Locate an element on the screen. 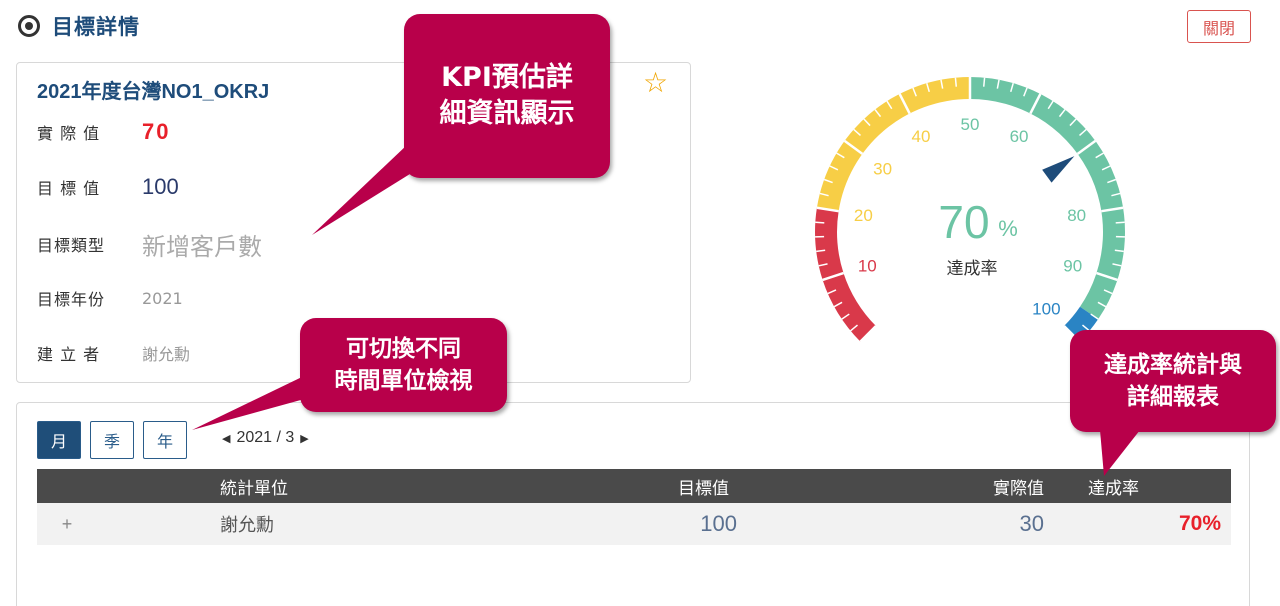 This screenshot has width=1280, height=606. gauge-band-yellow is located at coordinates (893, 144).